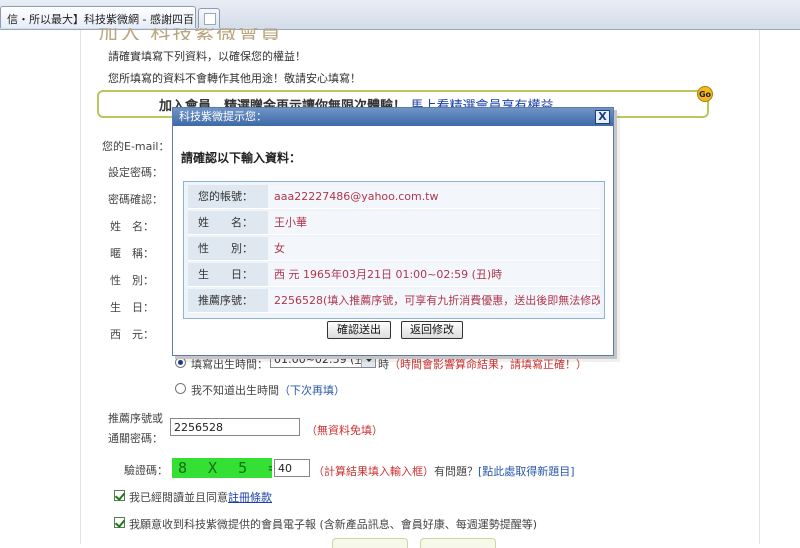 The image size is (800, 548). What do you see at coordinates (135, 199) in the screenshot?
I see `confirm-password-label: 密碼確認：` at bounding box center [135, 199].